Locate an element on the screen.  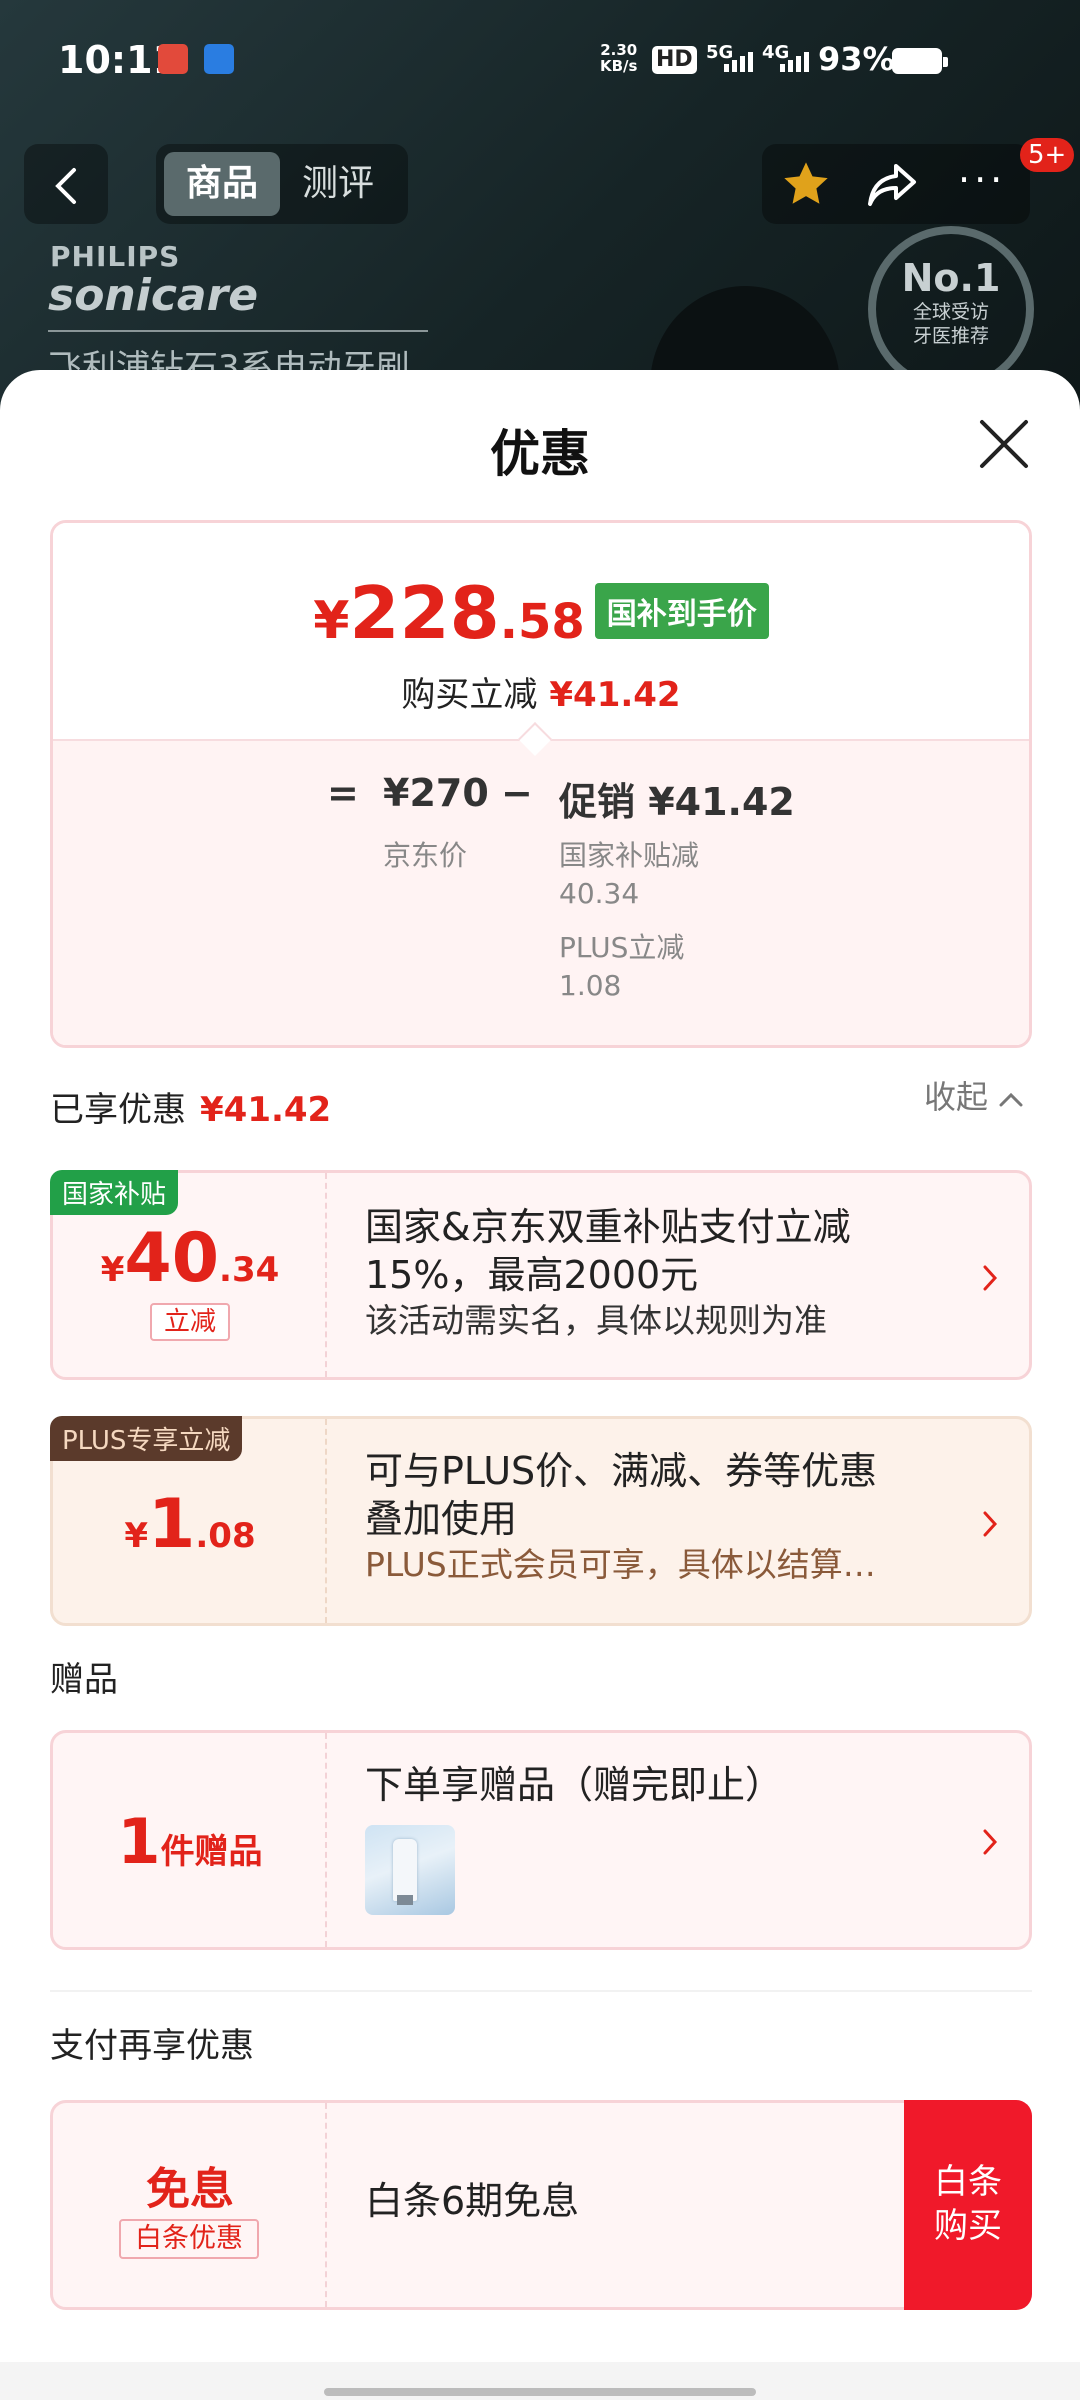
seal-main: No.1 is located at coordinates (951, 278).